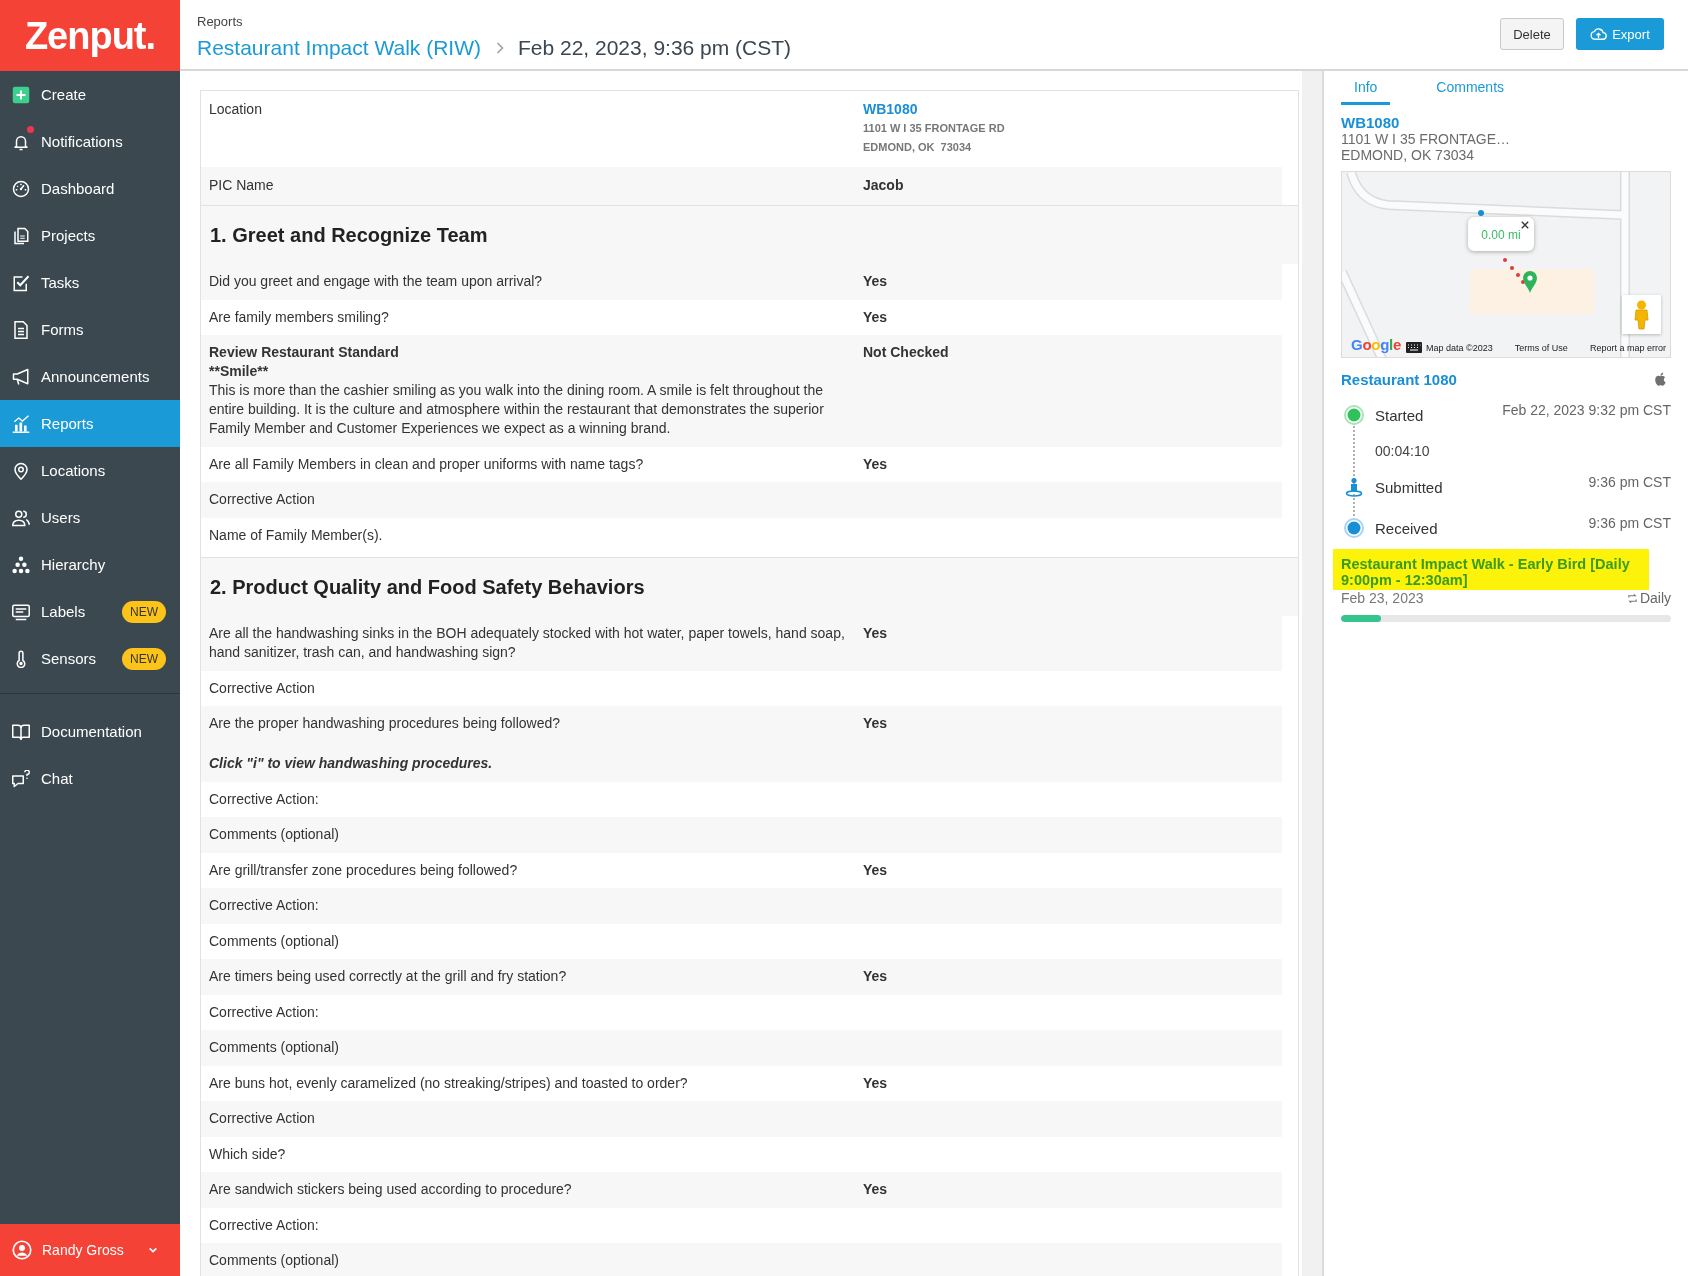  What do you see at coordinates (1354, 487) in the screenshot?
I see `person-icon` at bounding box center [1354, 487].